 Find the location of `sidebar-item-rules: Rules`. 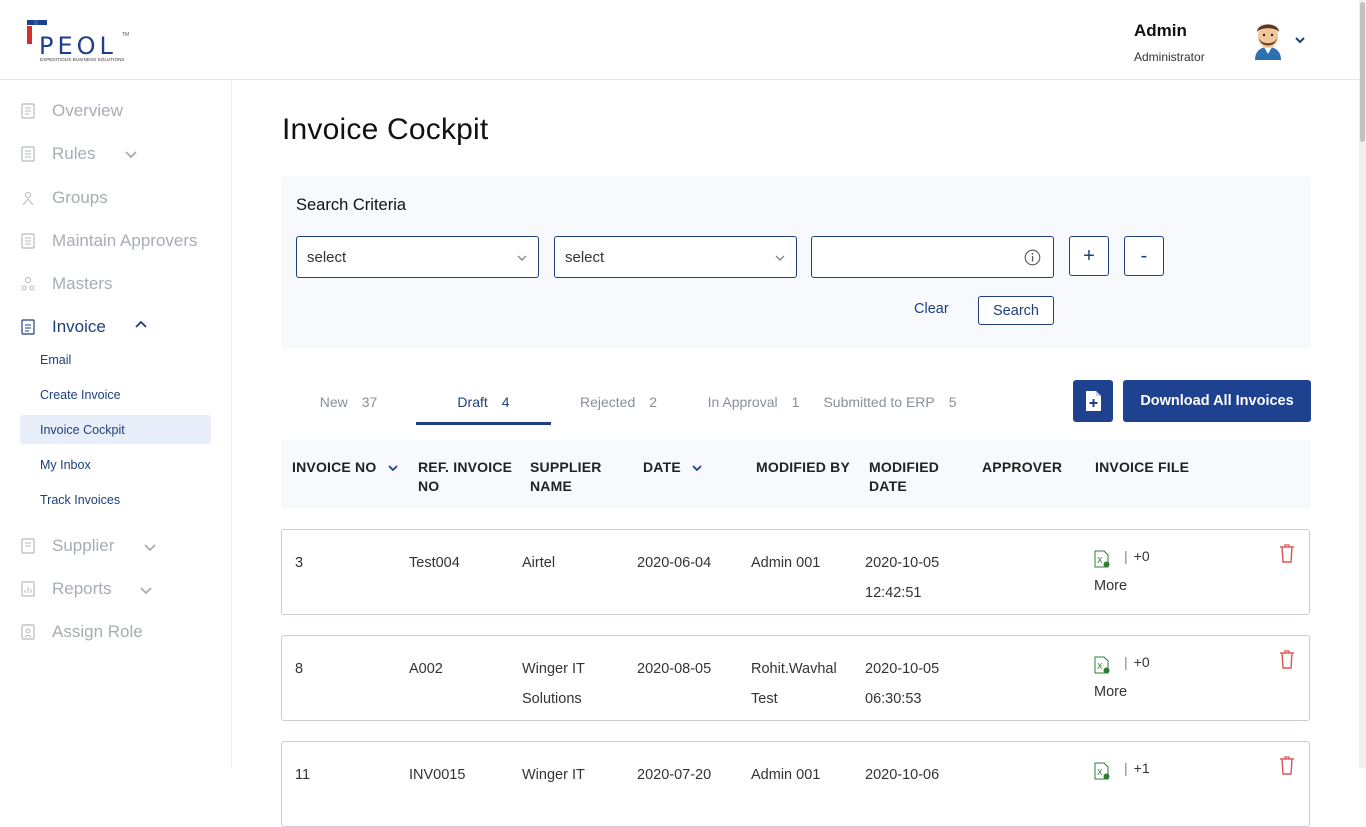

sidebar-item-rules: Rules is located at coordinates (57, 154).